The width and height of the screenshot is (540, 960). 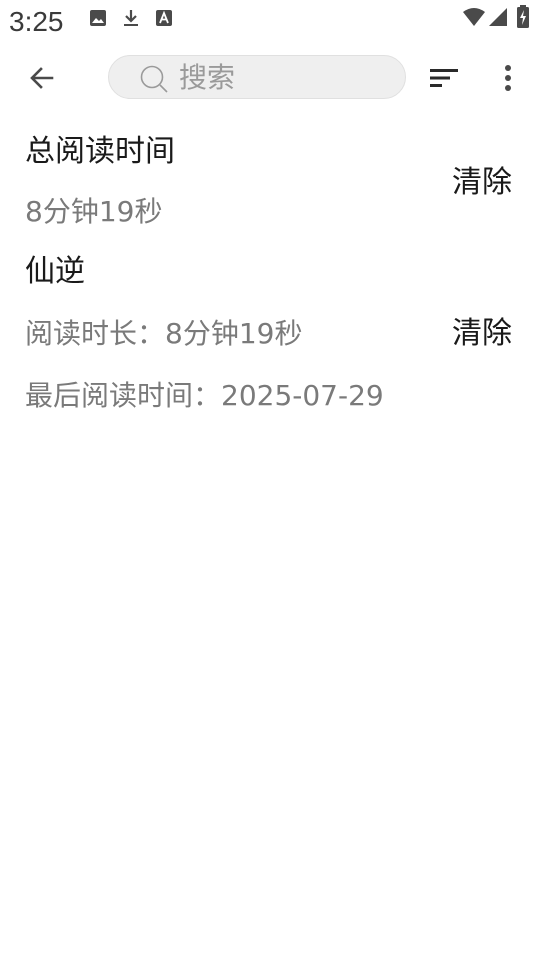 I want to click on clear-total-button: 清除, so click(x=482, y=183).